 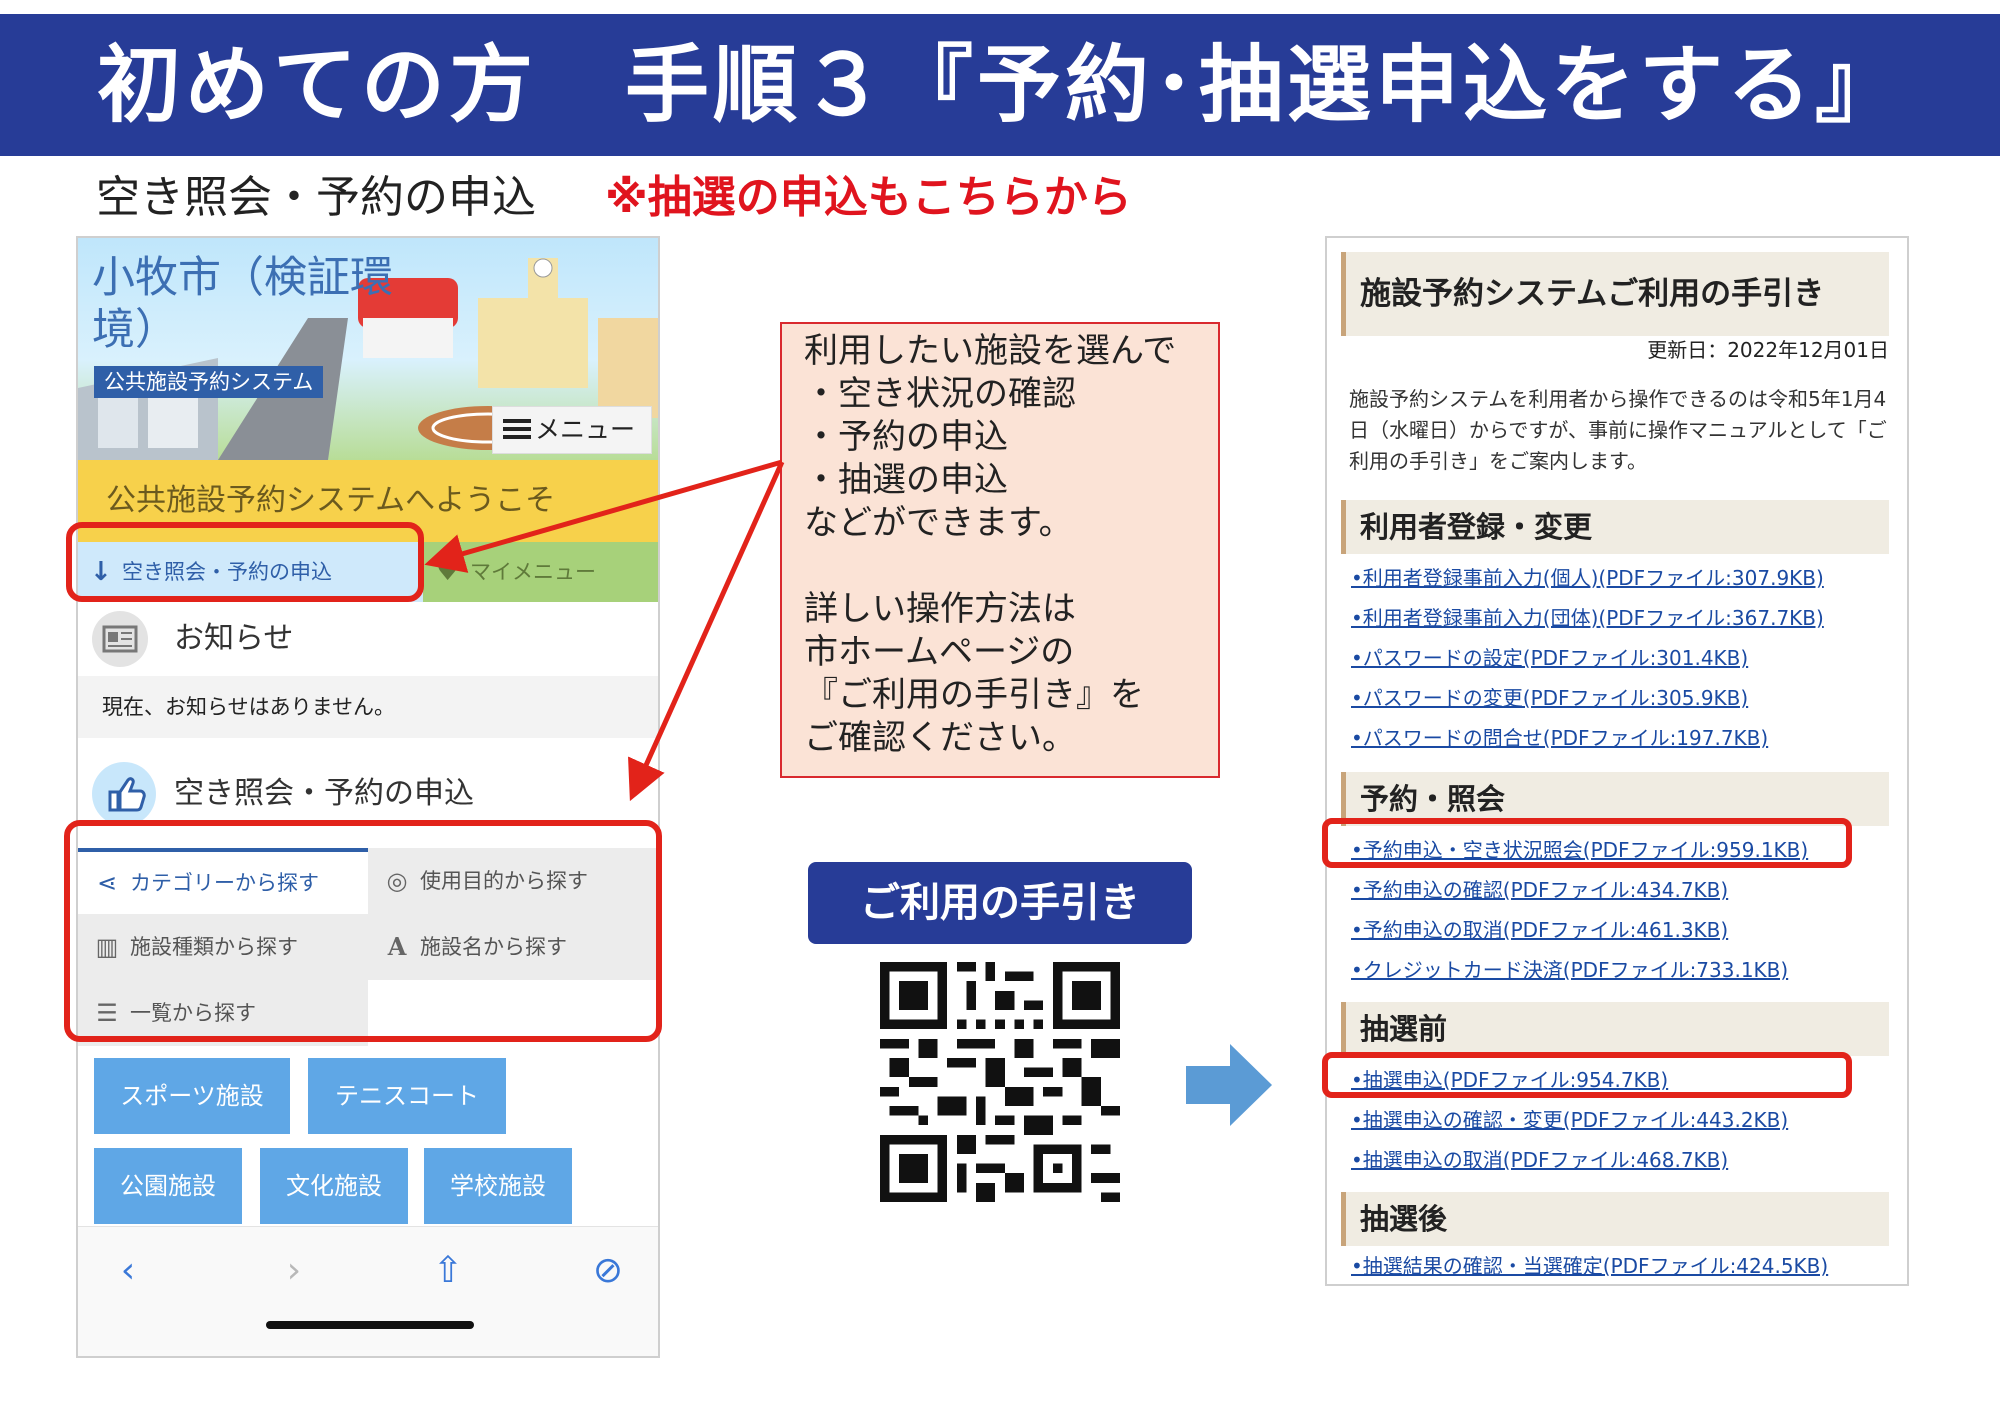 What do you see at coordinates (1569, 970) in the screenshot?
I see `pdf-link: •クレジットカード決済(PDFファイル:733.1KB)` at bounding box center [1569, 970].